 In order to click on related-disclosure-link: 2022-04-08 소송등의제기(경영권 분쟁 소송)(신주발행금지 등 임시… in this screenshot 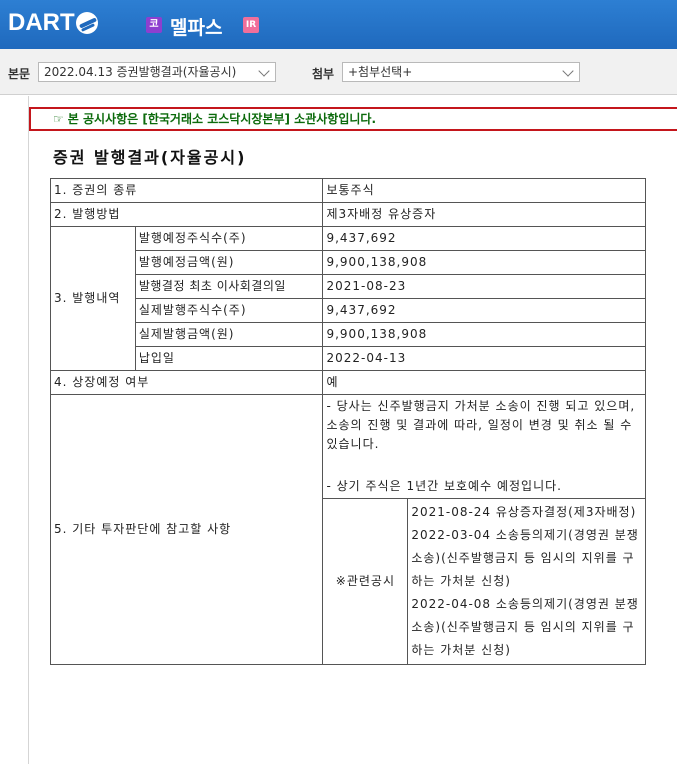, I will do `click(526, 627)`.